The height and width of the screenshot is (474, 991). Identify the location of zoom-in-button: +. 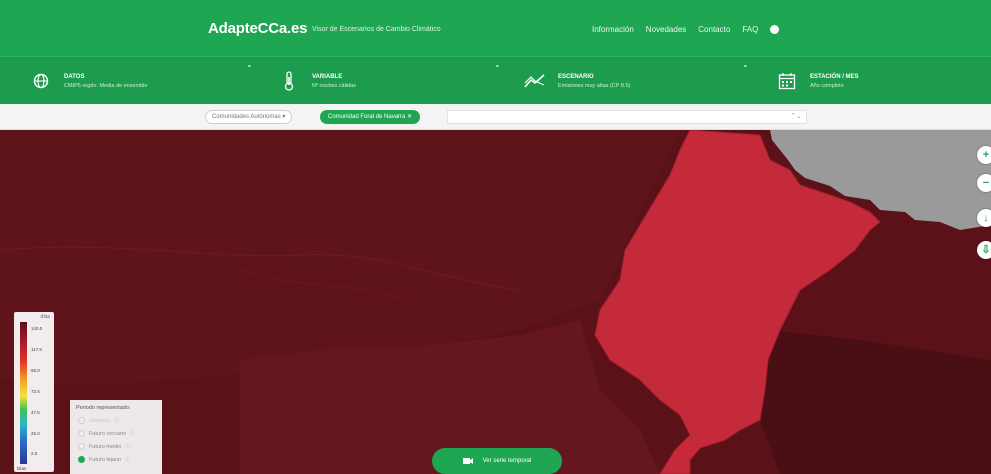
(984, 155).